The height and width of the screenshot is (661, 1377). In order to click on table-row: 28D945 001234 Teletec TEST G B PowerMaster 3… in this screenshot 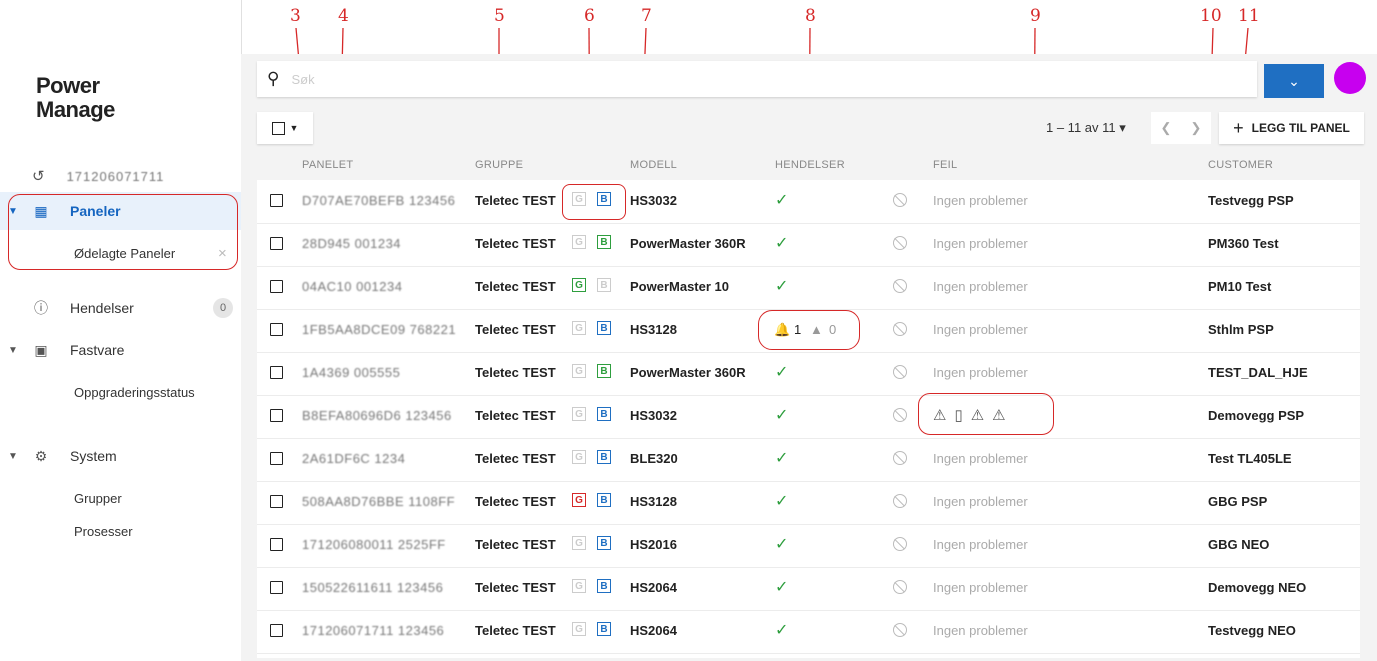, I will do `click(808, 245)`.